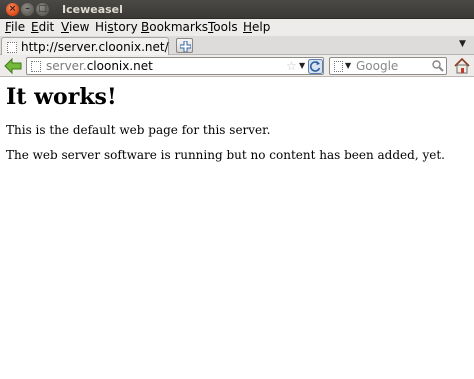  What do you see at coordinates (338, 66) in the screenshot?
I see `search-engine-icon` at bounding box center [338, 66].